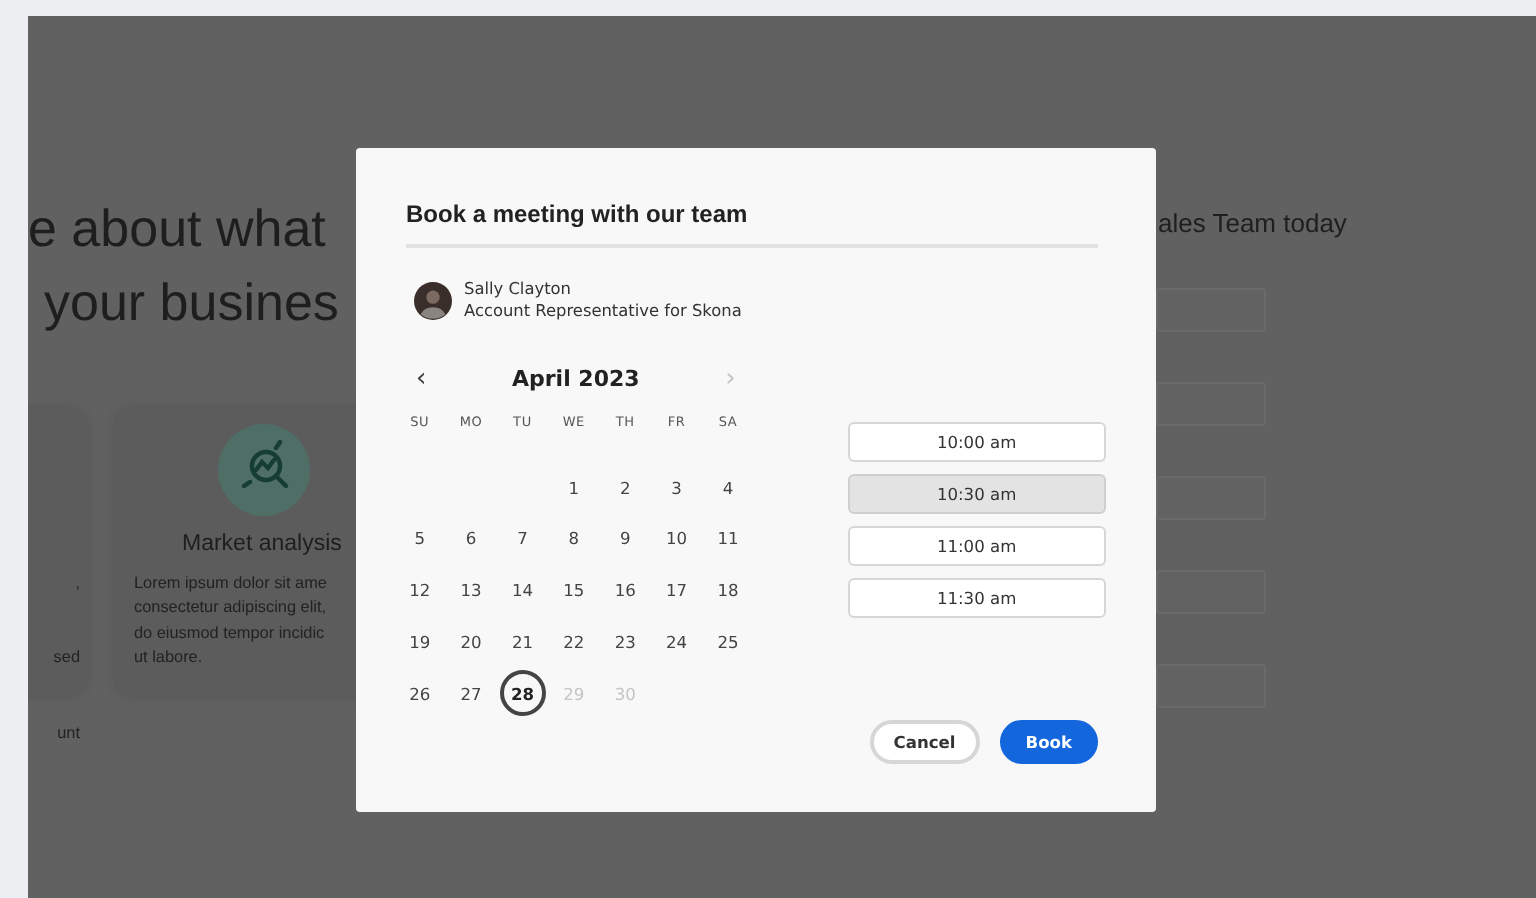 The width and height of the screenshot is (1536, 898). I want to click on time-slot: 10:00 am, so click(976, 442).